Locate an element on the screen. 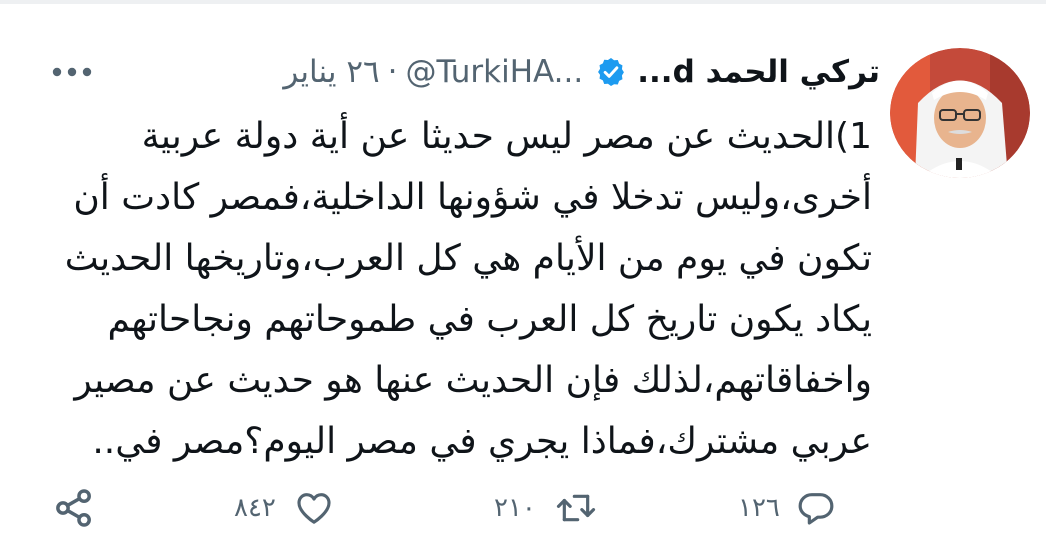 This screenshot has width=1046, height=544. share-icon is located at coordinates (74, 508).